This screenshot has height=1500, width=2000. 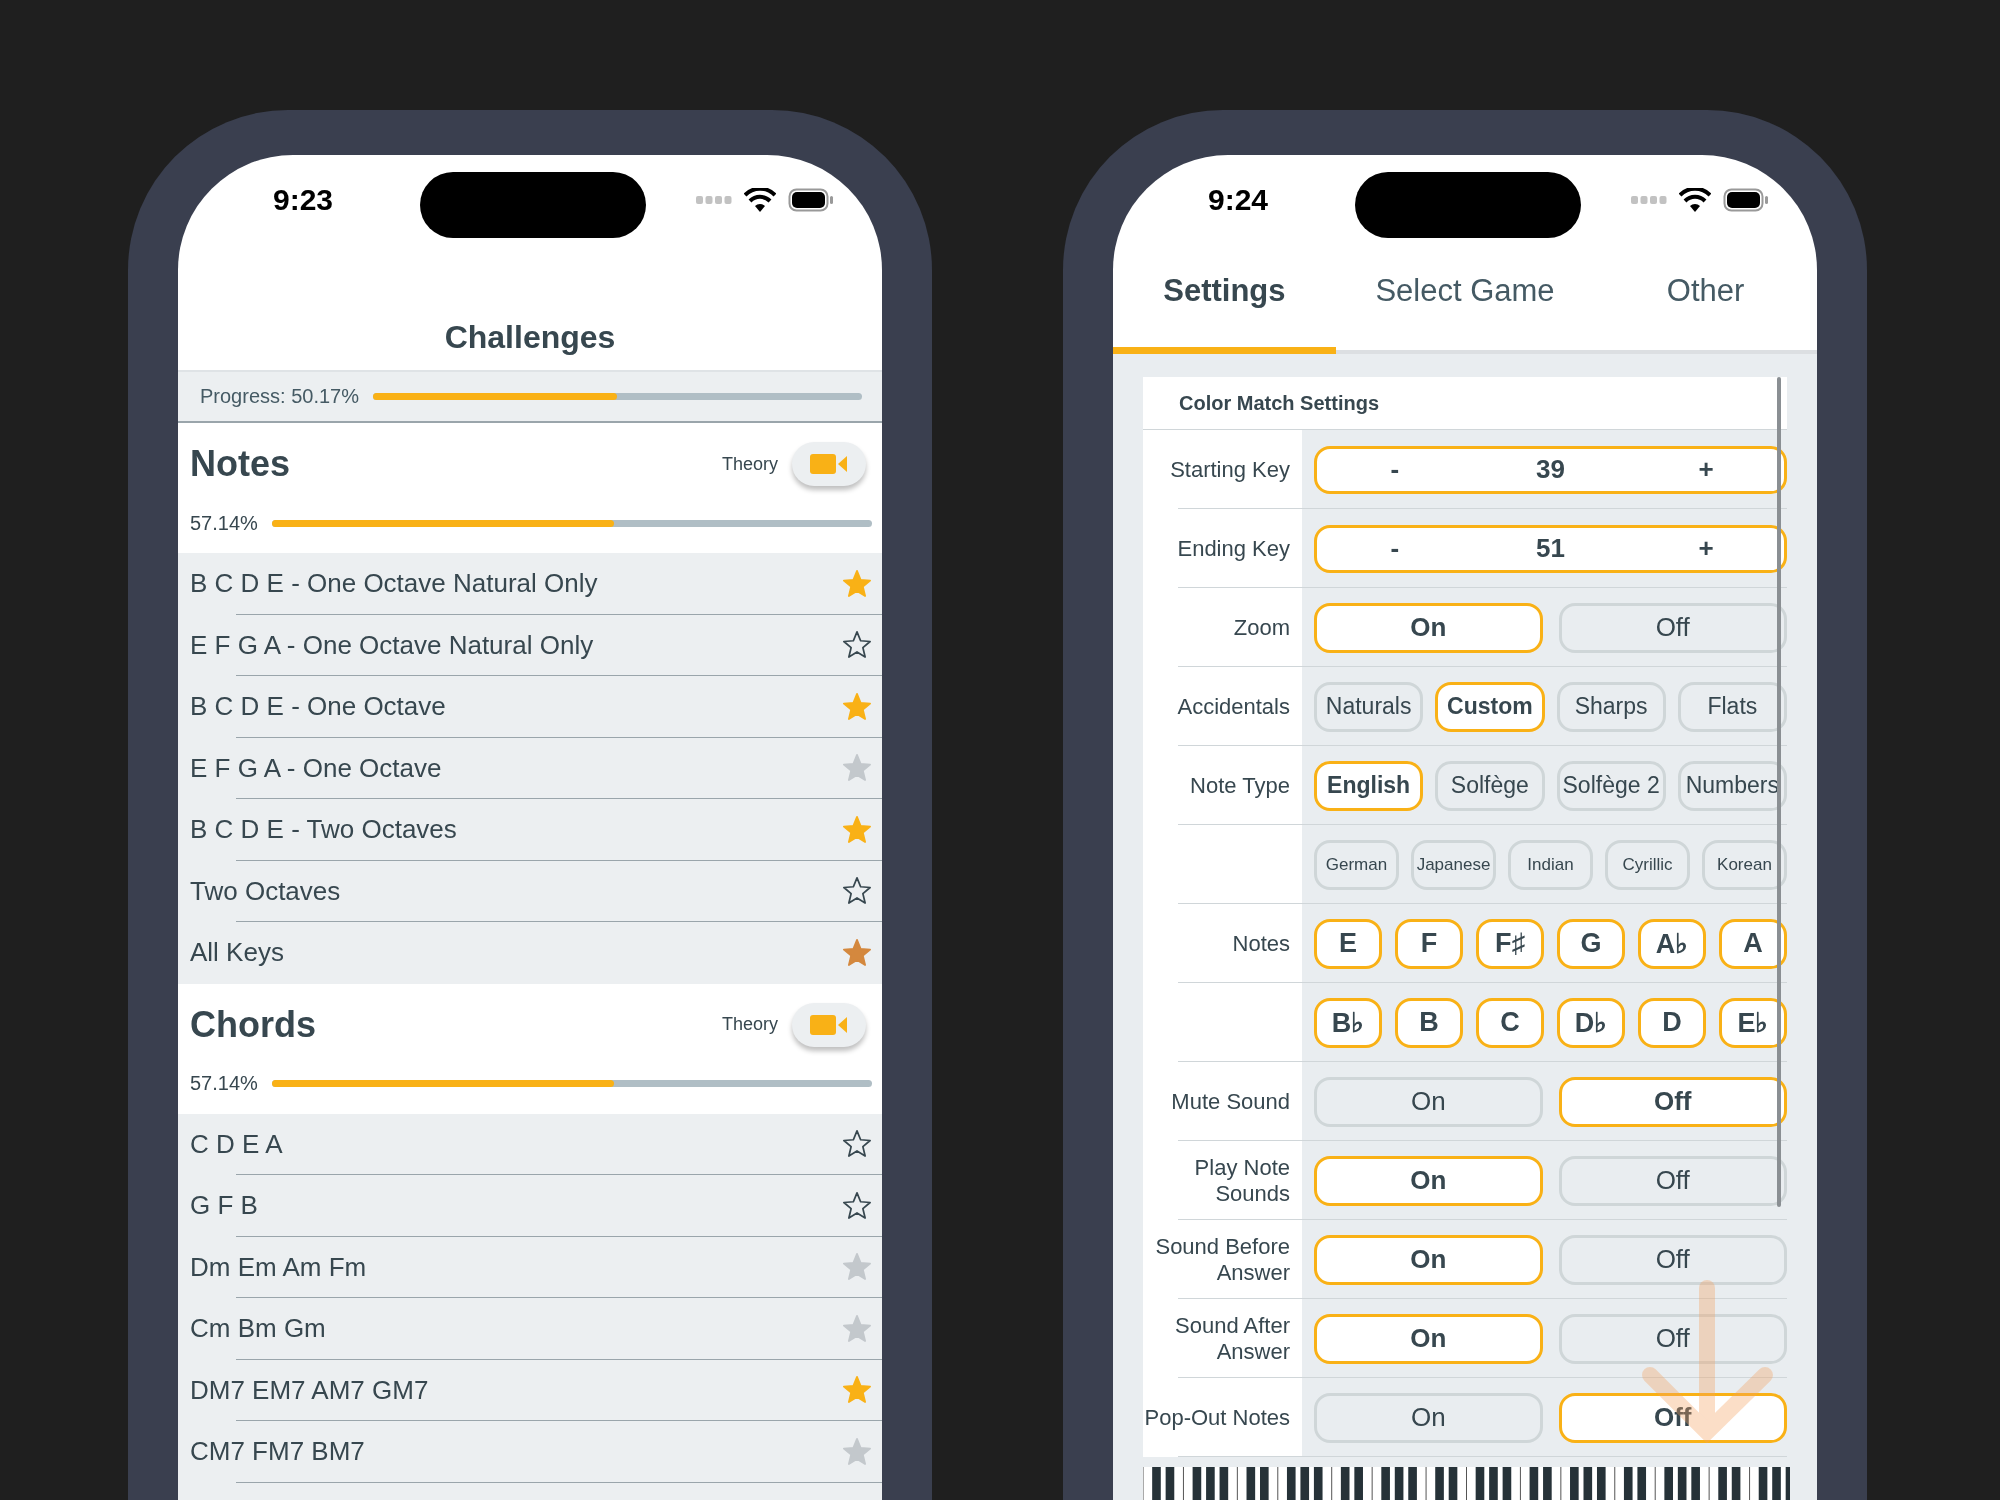 I want to click on option-button: Sharps, so click(x=1611, y=706).